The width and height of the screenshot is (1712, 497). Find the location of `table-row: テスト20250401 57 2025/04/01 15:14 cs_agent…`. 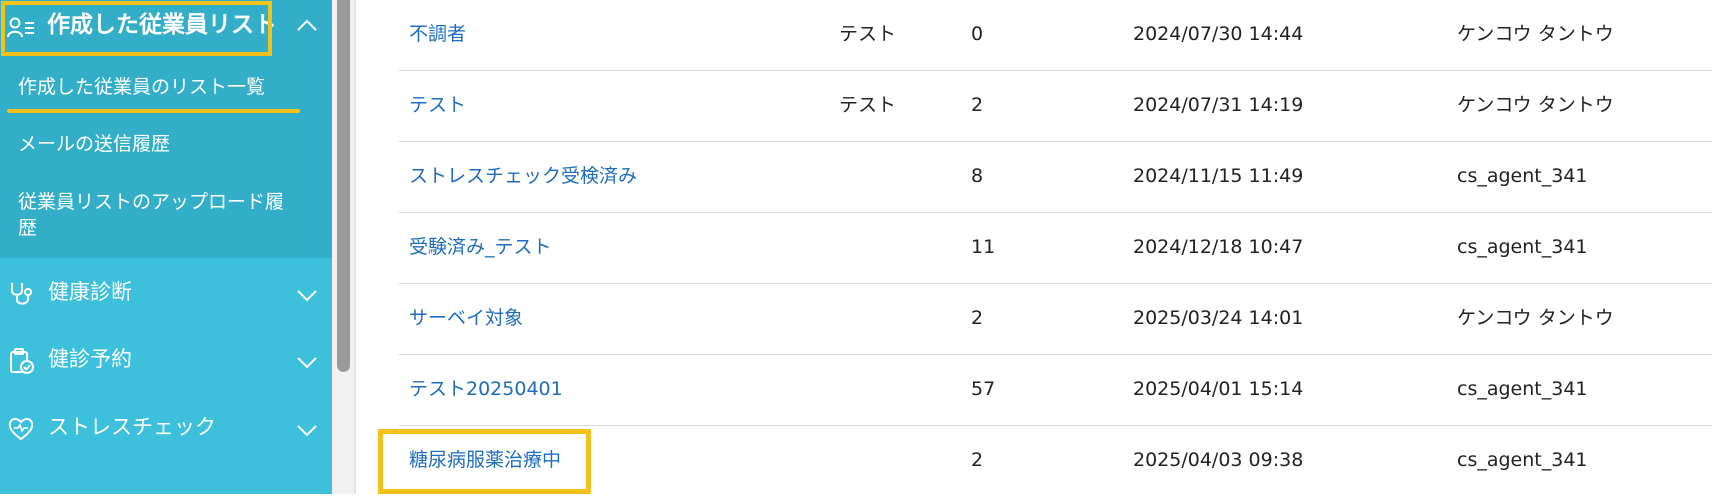

table-row: テスト20250401 57 2025/04/01 15:14 cs_agent… is located at coordinates (1055, 390).